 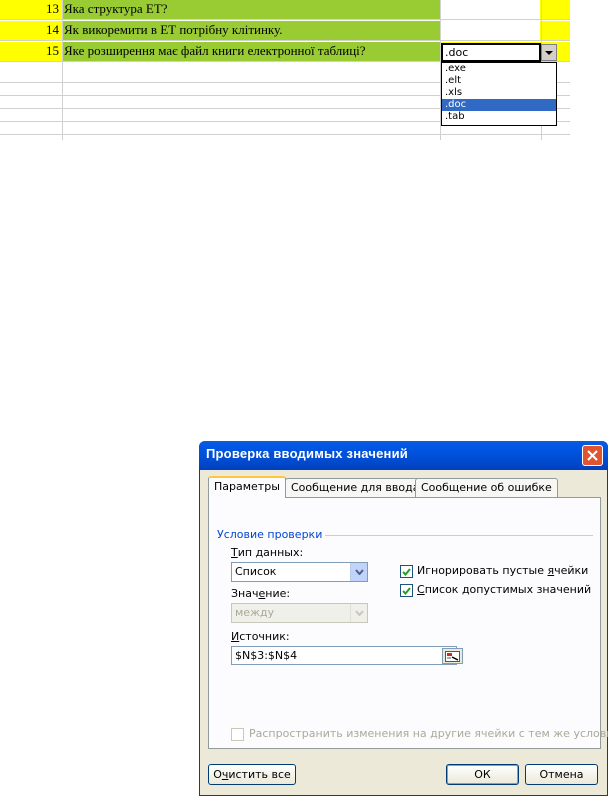 What do you see at coordinates (255, 612) in the screenshot?
I see `select-value: между` at bounding box center [255, 612].